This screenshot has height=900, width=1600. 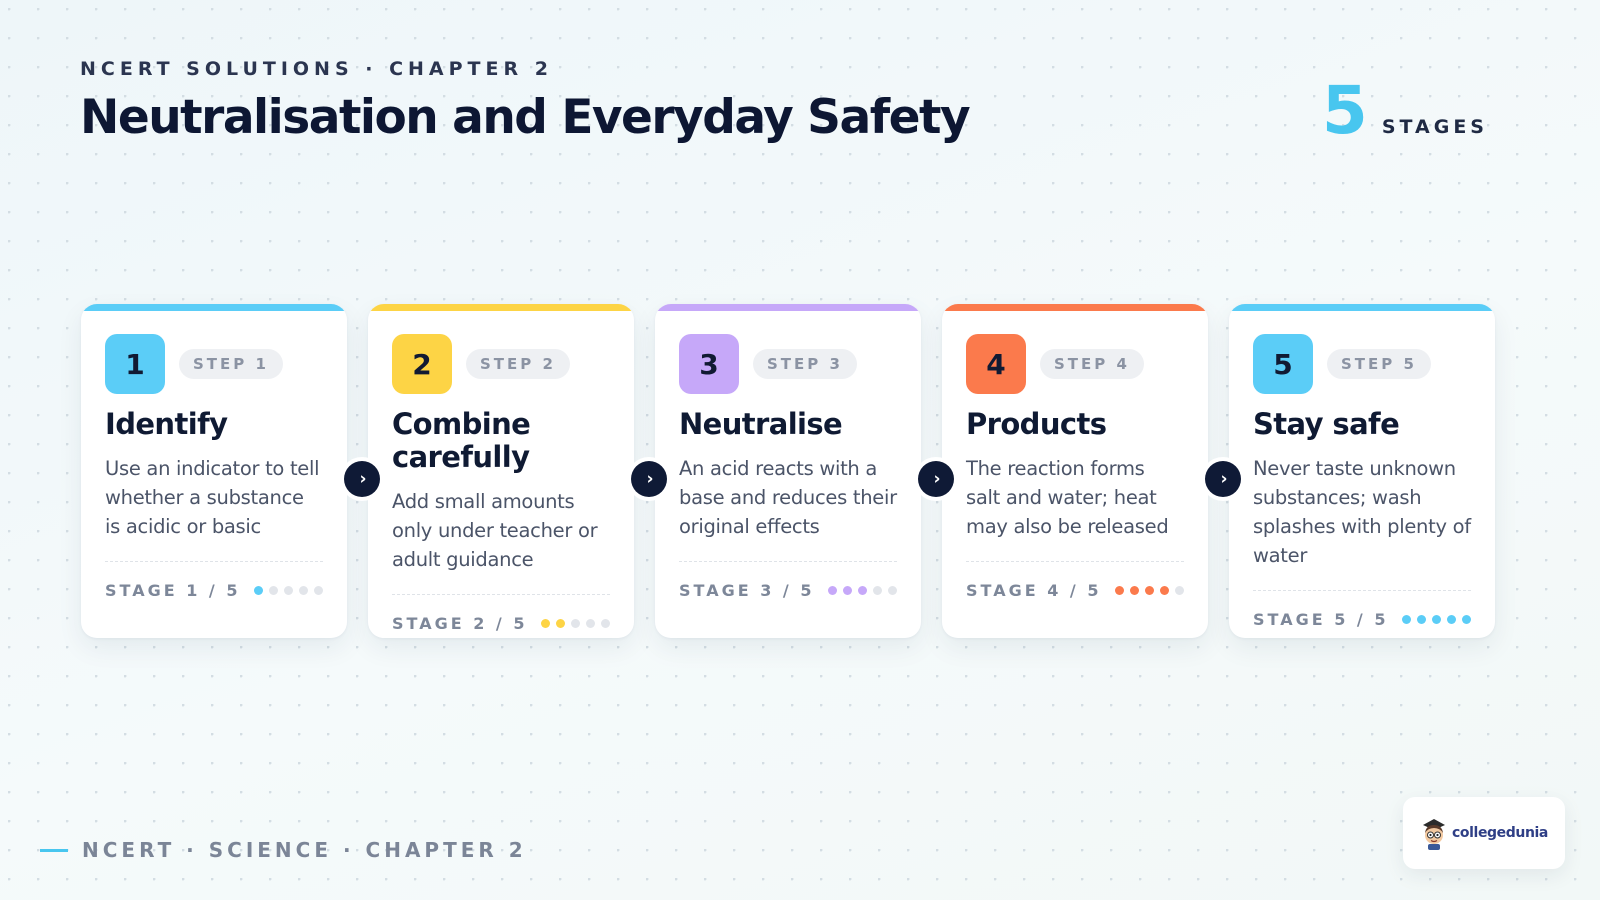 I want to click on stage-title: Products, so click(x=1036, y=424).